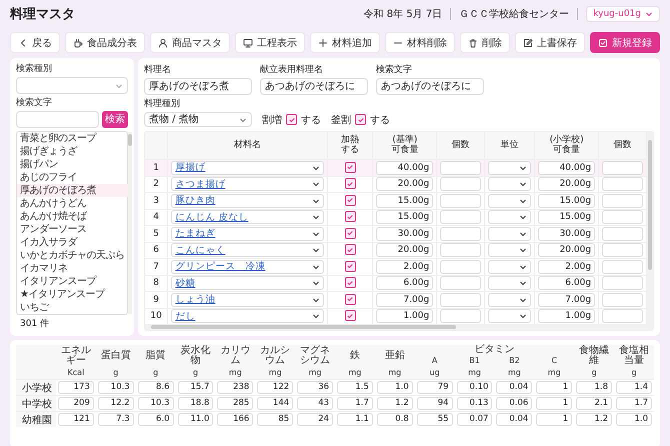  Describe the element at coordinates (550, 42) in the screenshot. I see `toolbar-button: 上書保存` at that location.